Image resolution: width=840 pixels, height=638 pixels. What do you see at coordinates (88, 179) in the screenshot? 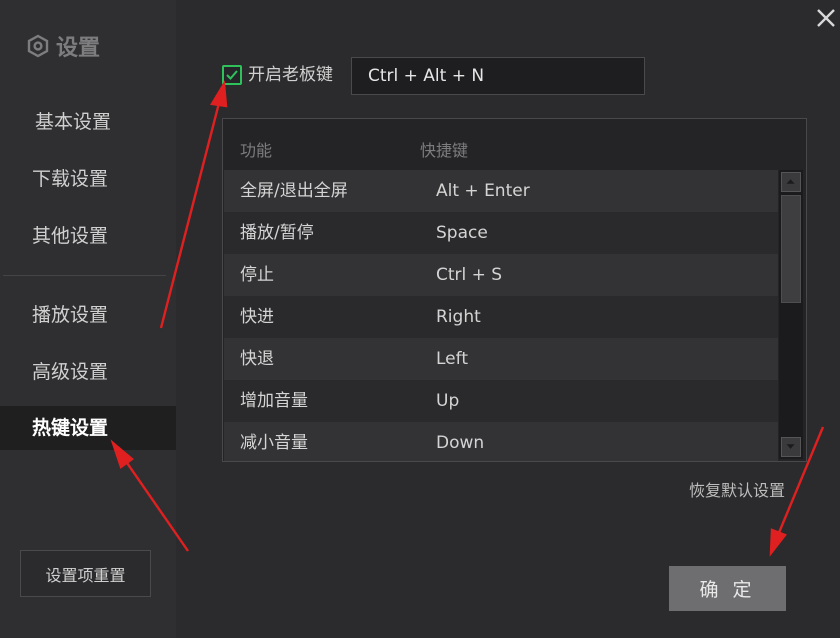
I see `sidebar-item-download: 下载设置` at bounding box center [88, 179].